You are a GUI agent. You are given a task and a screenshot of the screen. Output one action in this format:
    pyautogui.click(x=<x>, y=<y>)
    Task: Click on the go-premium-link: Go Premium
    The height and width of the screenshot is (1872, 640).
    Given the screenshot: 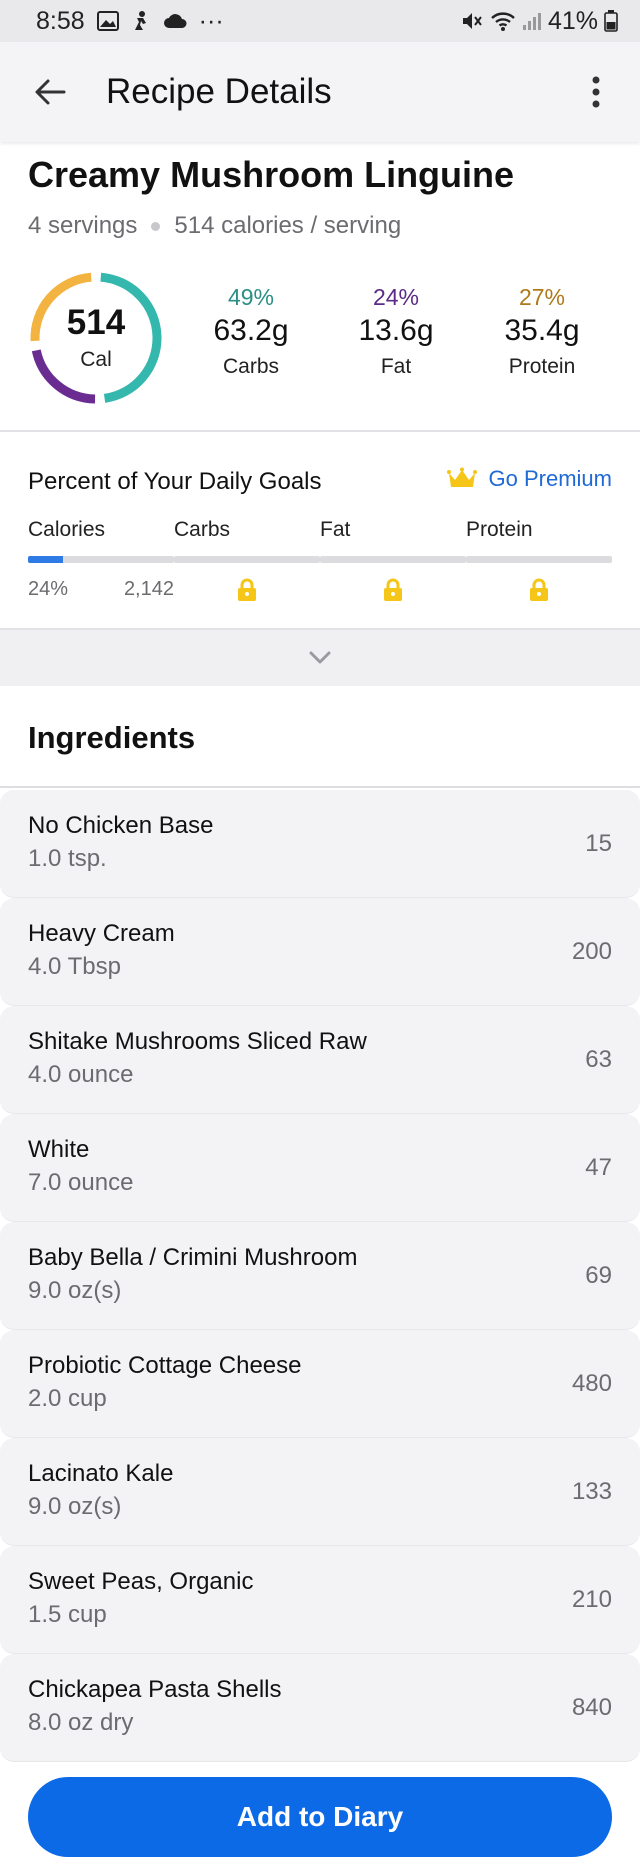 What is the action you would take?
    pyautogui.click(x=529, y=479)
    